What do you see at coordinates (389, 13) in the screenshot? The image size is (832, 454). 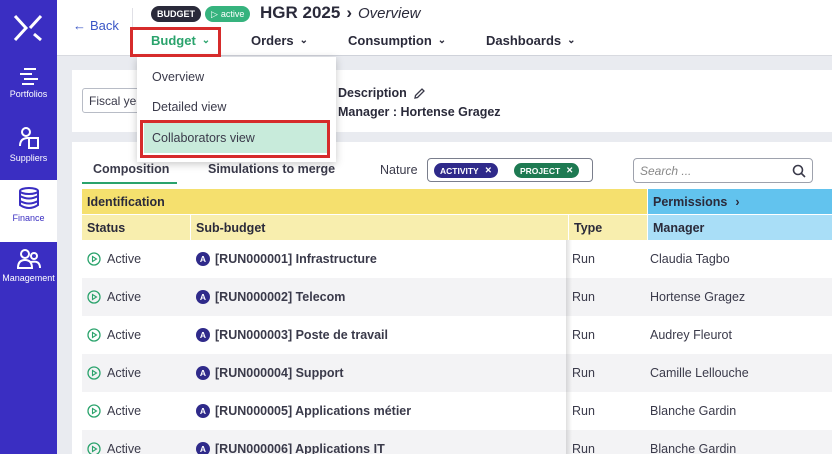 I see `page-title-sub: Overview` at bounding box center [389, 13].